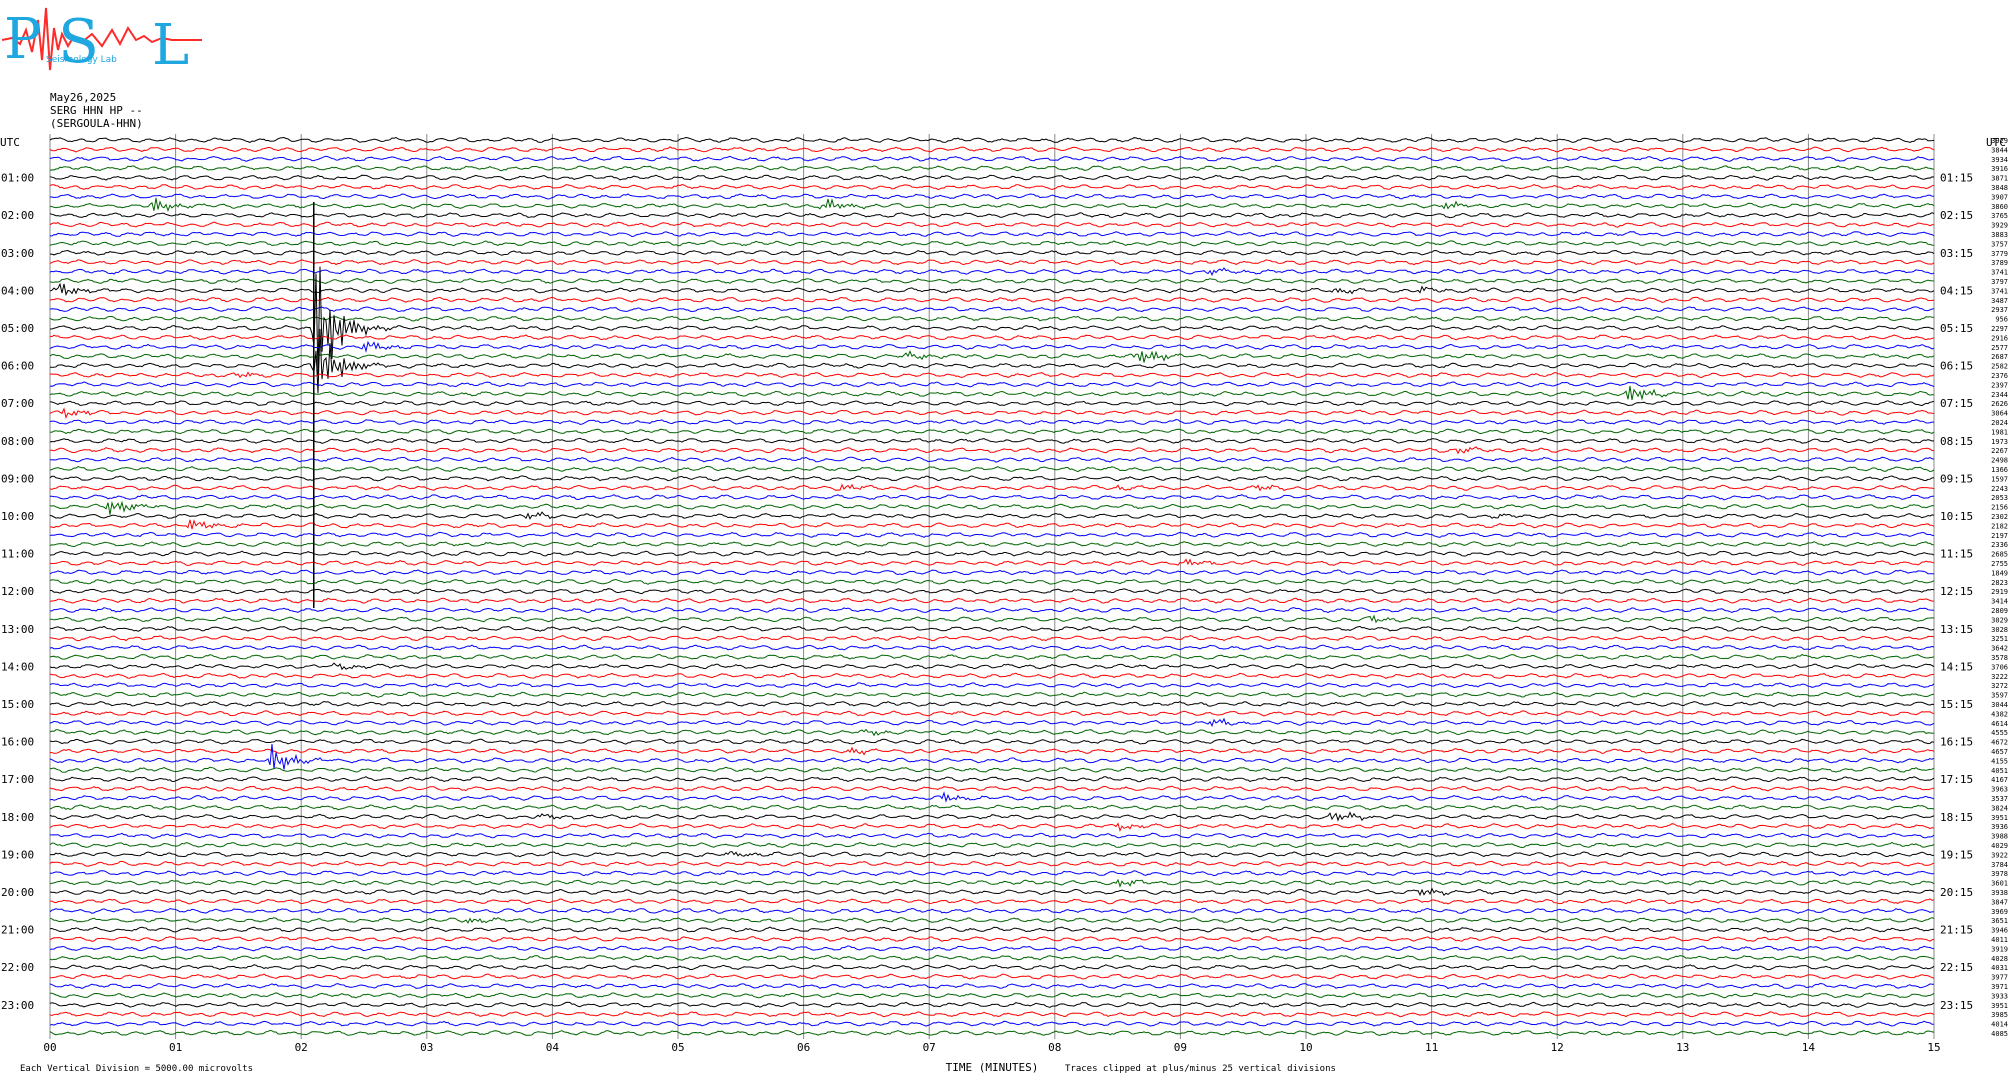 The width and height of the screenshot is (2010, 1080). What do you see at coordinates (1999, 508) in the screenshot?
I see `rms-value: 2156` at bounding box center [1999, 508].